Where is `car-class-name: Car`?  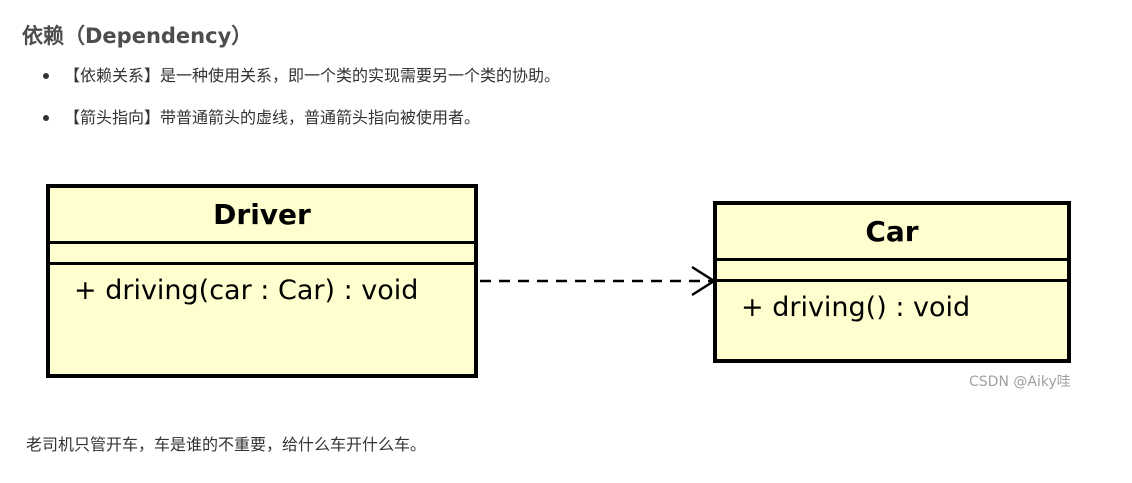 car-class-name: Car is located at coordinates (892, 233).